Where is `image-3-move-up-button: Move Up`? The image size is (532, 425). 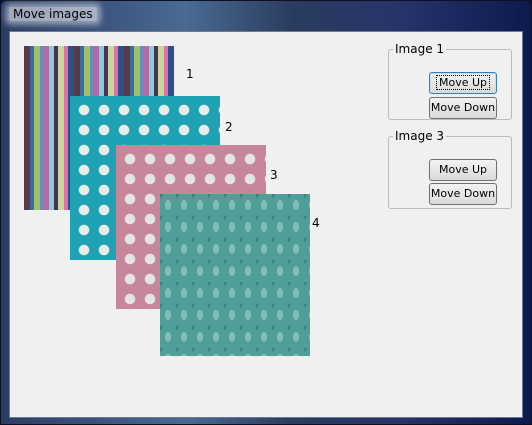
image-3-move-up-button: Move Up is located at coordinates (463, 170).